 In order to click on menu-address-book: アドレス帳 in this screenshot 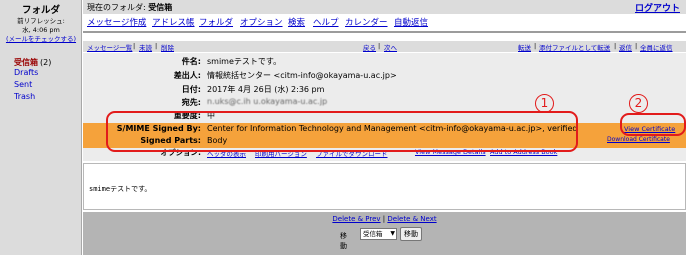, I will do `click(173, 22)`.